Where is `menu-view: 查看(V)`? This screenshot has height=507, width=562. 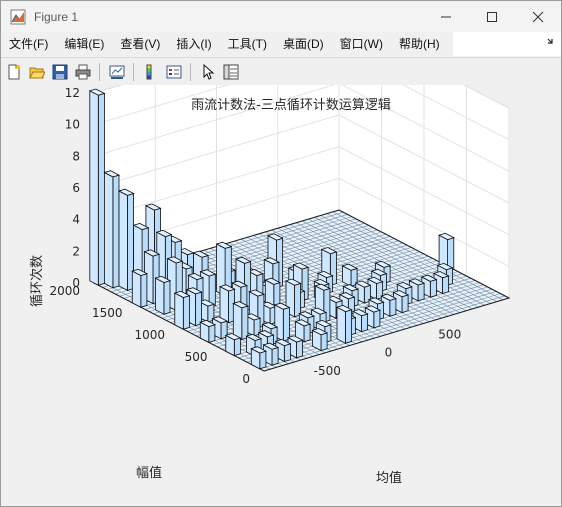 menu-view: 查看(V) is located at coordinates (140, 44).